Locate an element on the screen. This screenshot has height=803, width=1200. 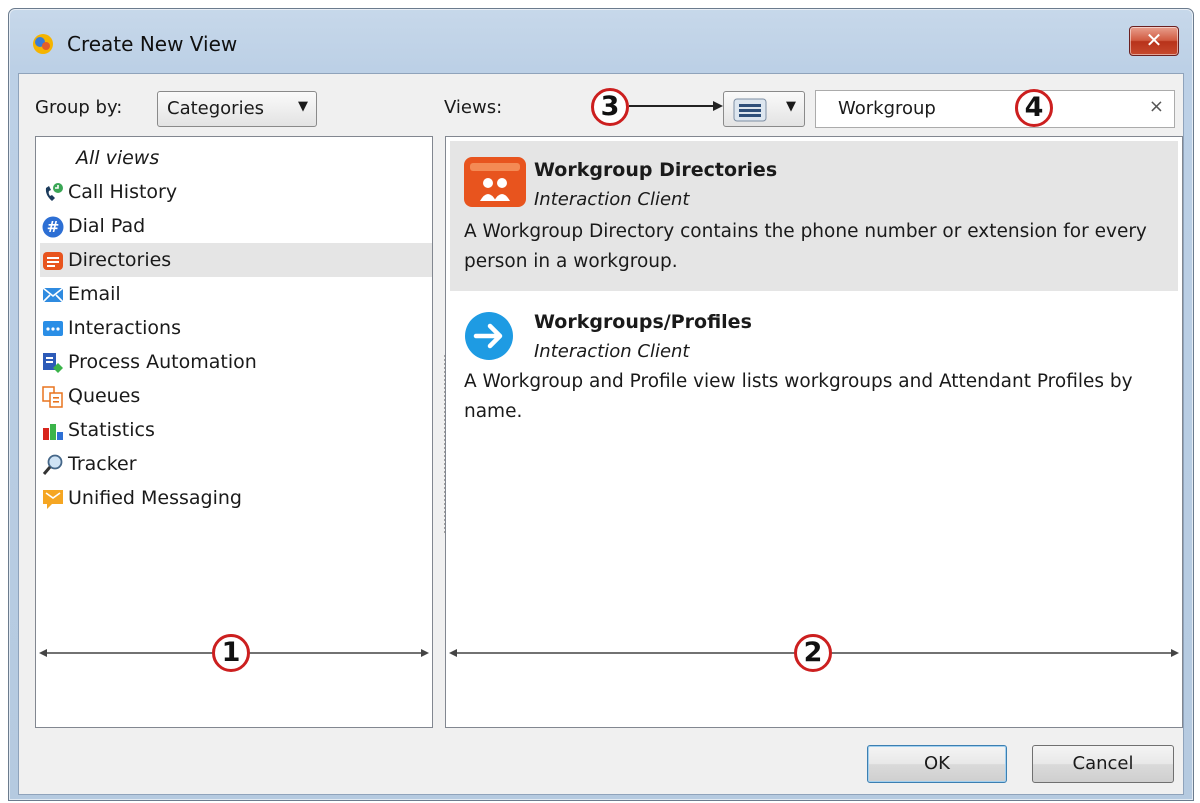
title-bar: Create New View ✕ is located at coordinates (601, 41).